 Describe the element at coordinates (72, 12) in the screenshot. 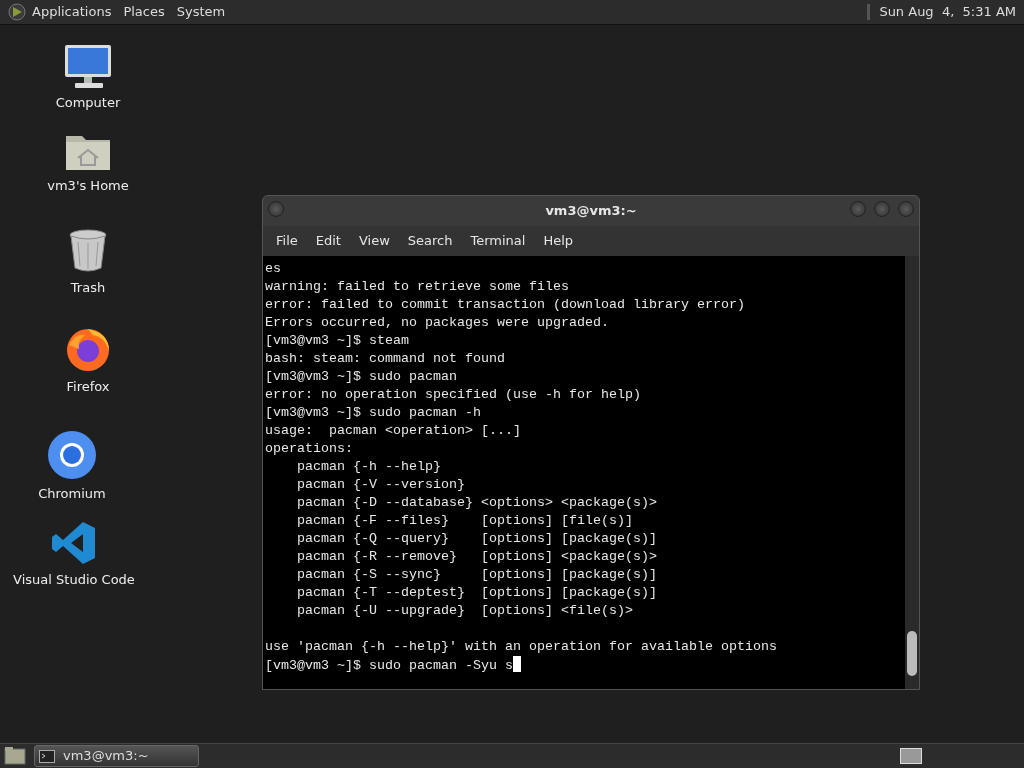

I see `panel-menu: Applications` at that location.